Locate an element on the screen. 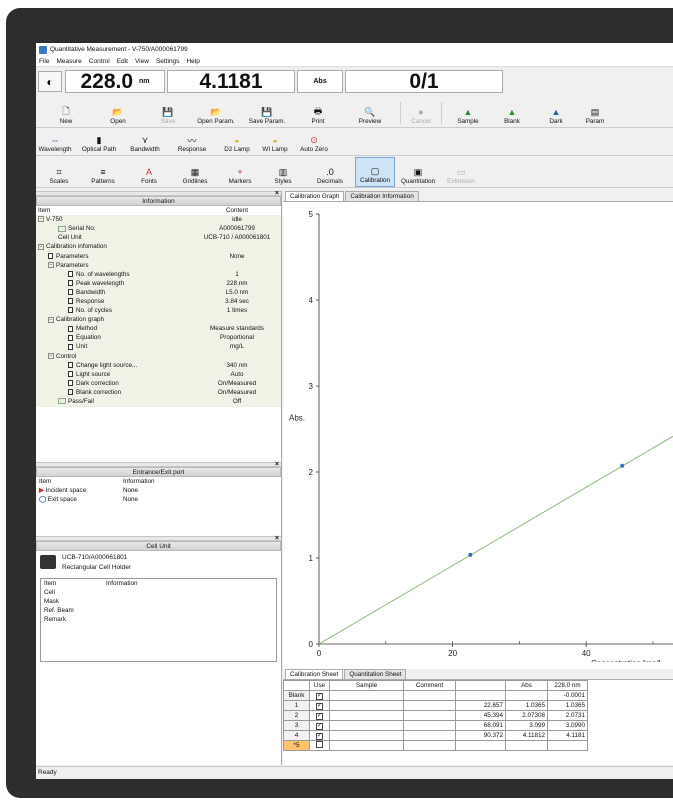 The height and width of the screenshot is (803, 673). save-button: 💾 Save is located at coordinates (168, 113).